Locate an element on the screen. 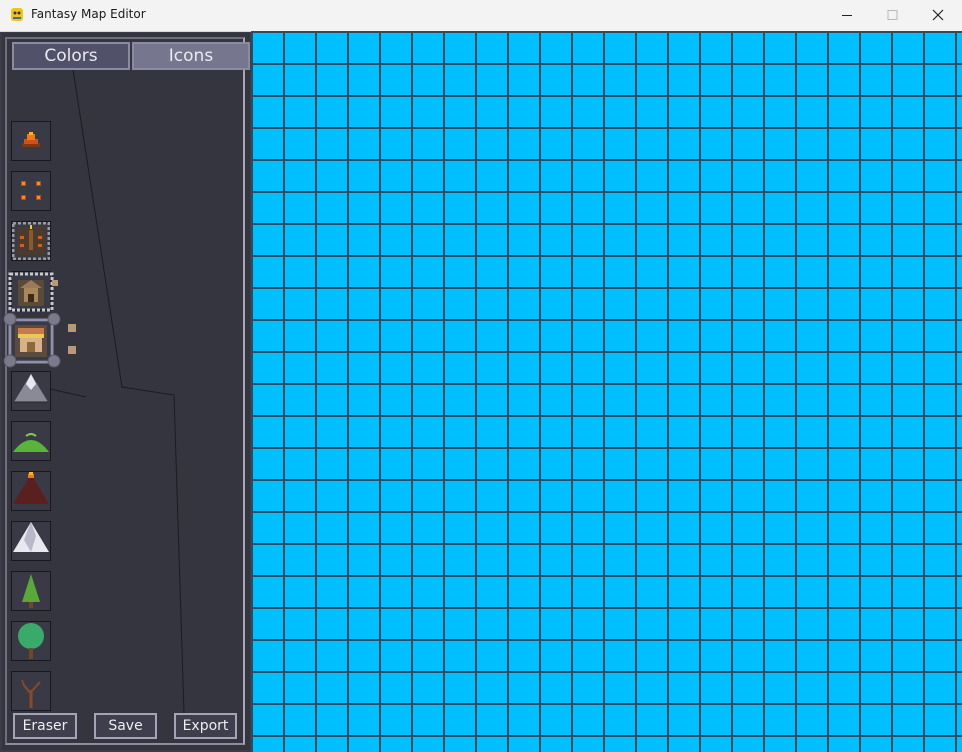  dead-tree-icon-button is located at coordinates (31, 691).